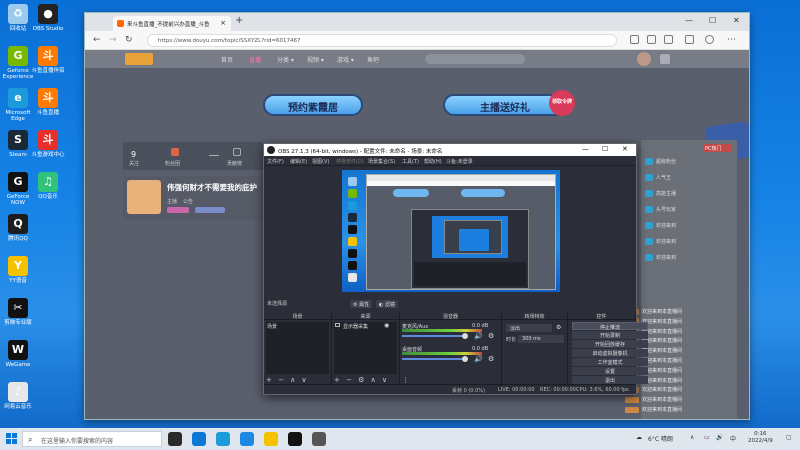 This screenshot has width=800, height=450. I want to click on notification-icon: ▢, so click(789, 437).